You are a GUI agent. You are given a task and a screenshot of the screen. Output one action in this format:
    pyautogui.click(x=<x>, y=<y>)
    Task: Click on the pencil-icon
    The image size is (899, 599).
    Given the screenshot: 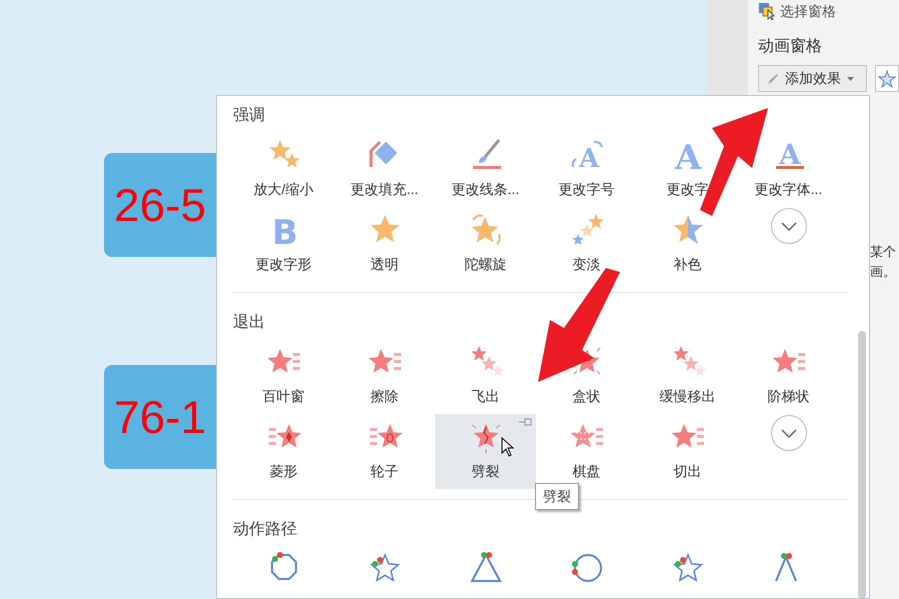 What is the action you would take?
    pyautogui.click(x=773, y=78)
    